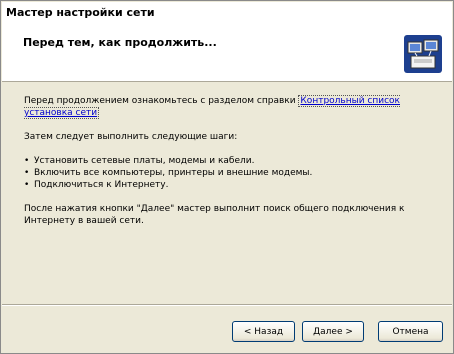 Image resolution: width=454 pixels, height=354 pixels. What do you see at coordinates (423, 54) in the screenshot?
I see `network-computers-icon` at bounding box center [423, 54].